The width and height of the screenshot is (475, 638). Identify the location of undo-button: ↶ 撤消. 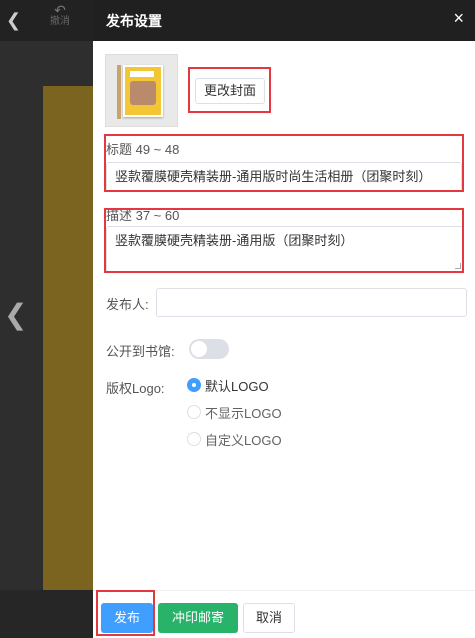
(60, 15).